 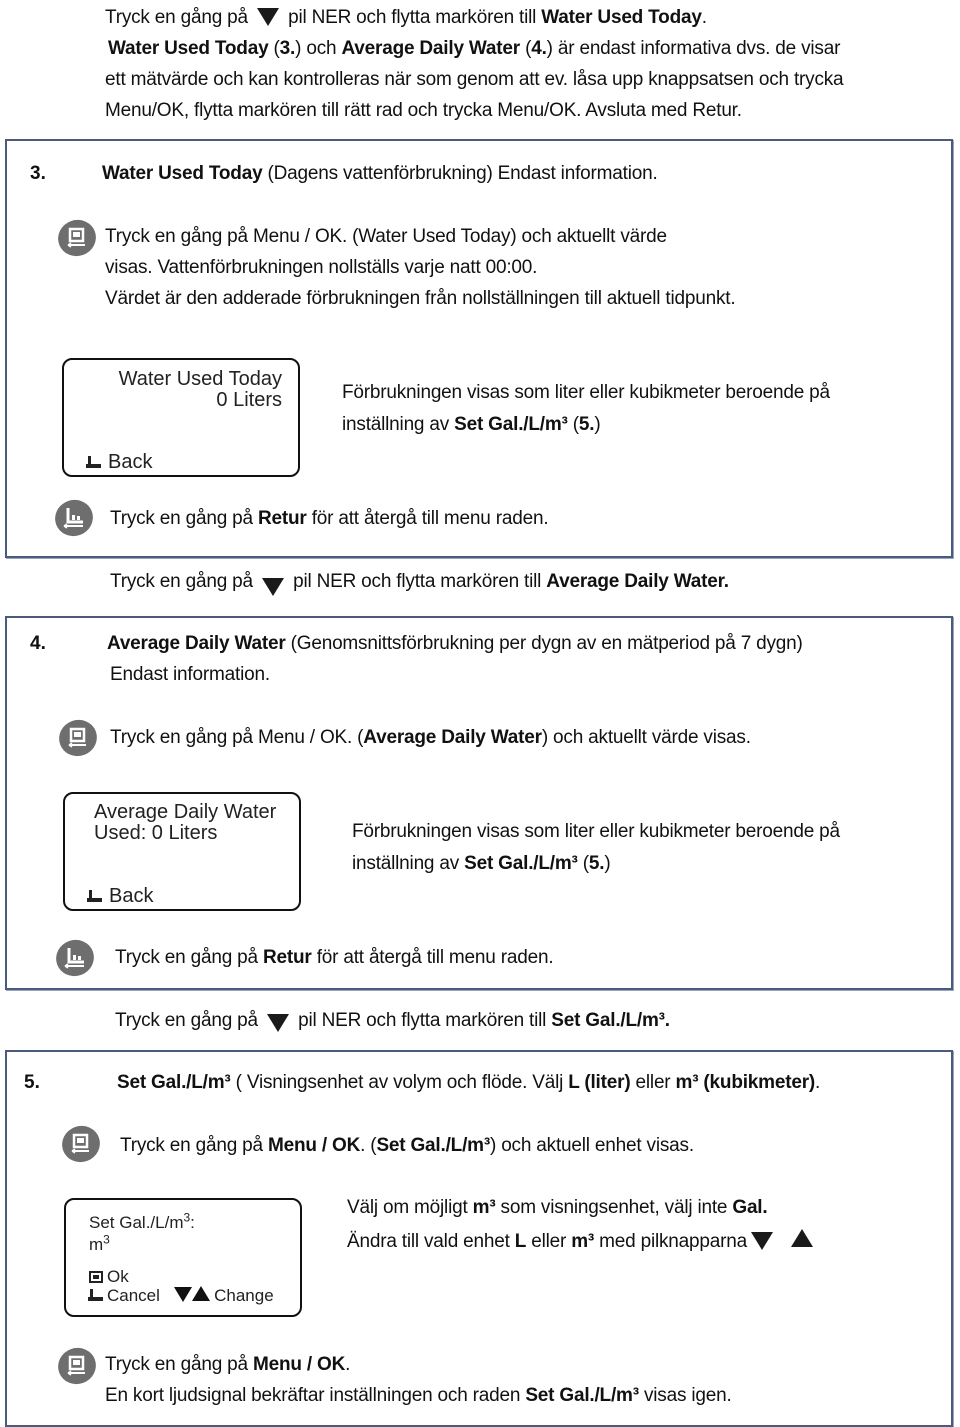 I want to click on lcd-display-set-gal-l-m3: Set Gal./L/m3: m3 Ok Cancel Change, so click(x=183, y=1257).